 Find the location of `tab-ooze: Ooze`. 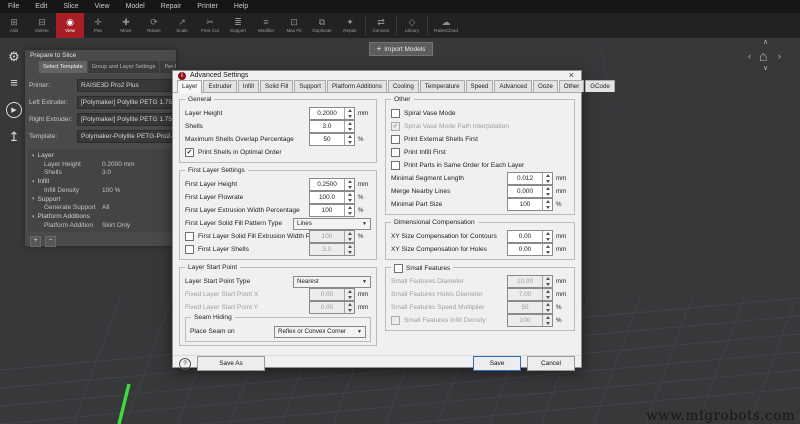

tab-ooze: Ooze is located at coordinates (545, 86).